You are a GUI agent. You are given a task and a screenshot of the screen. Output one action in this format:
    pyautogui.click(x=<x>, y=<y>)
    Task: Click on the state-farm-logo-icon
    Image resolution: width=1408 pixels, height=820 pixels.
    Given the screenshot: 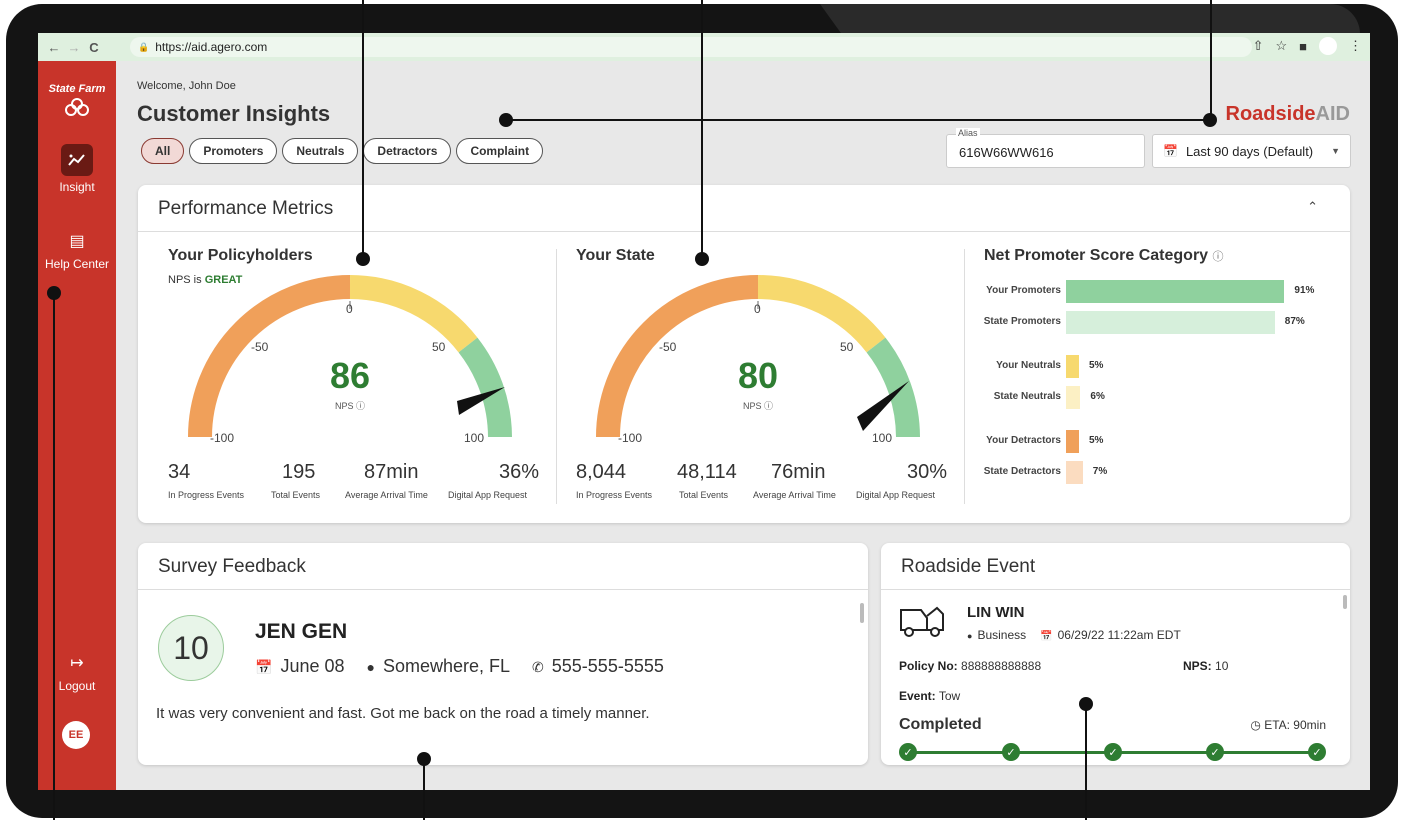 What is the action you would take?
    pyautogui.click(x=77, y=107)
    